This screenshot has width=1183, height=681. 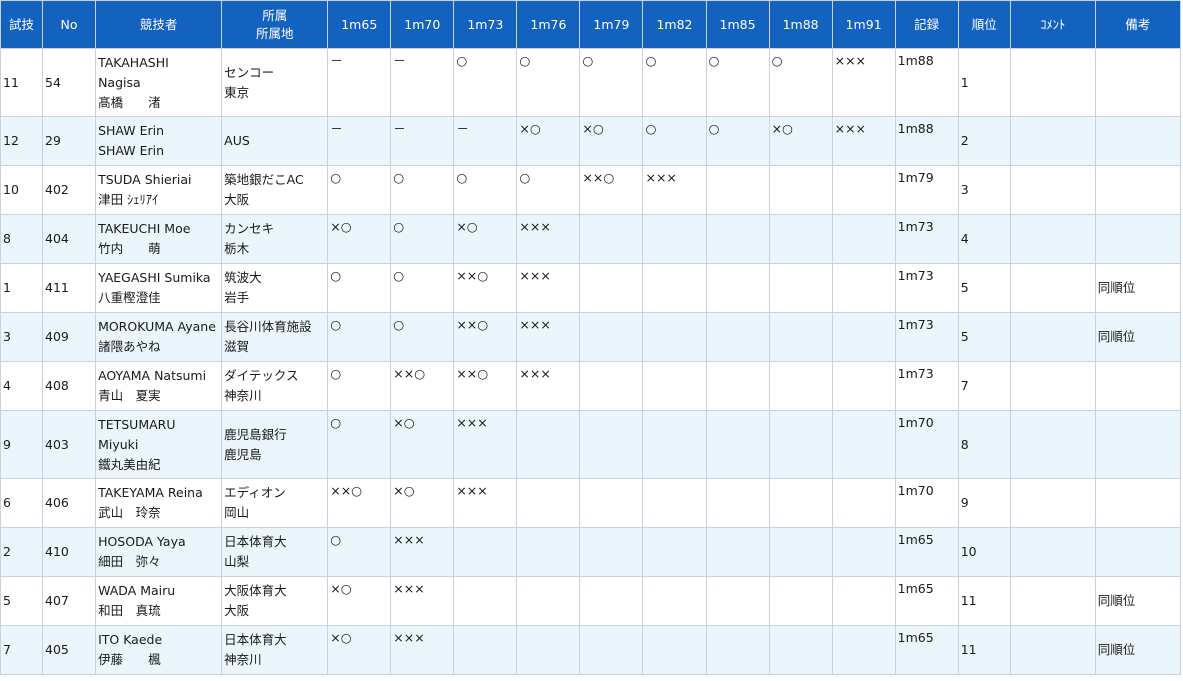 What do you see at coordinates (237, 92) in the screenshot?
I see `affiliation-region: 東京` at bounding box center [237, 92].